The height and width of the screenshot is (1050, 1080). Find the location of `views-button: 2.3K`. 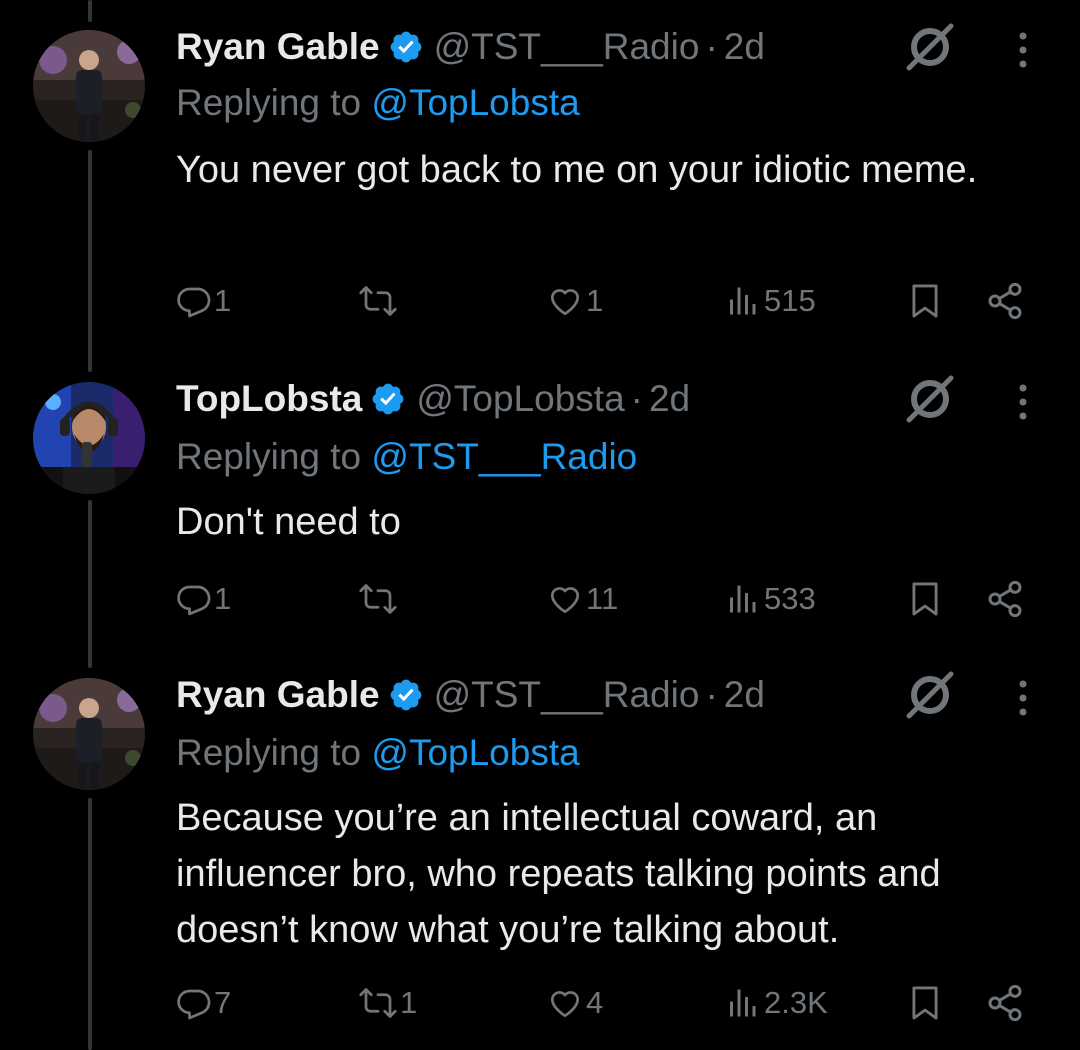

views-button: 2.3K is located at coordinates (775, 1003).